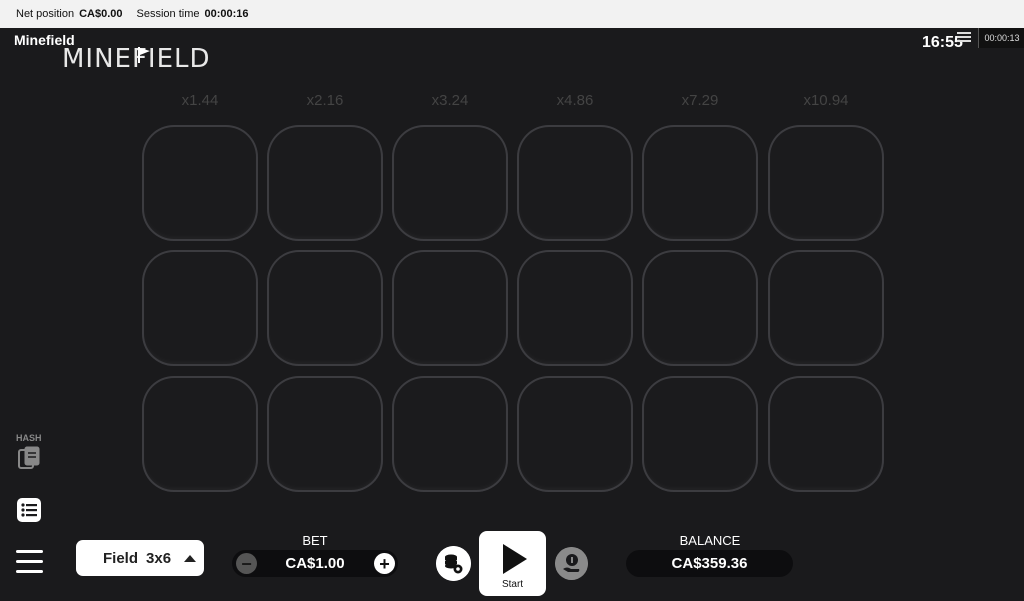  Describe the element at coordinates (710, 540) in the screenshot. I see `balance-label: BALANCE` at that location.